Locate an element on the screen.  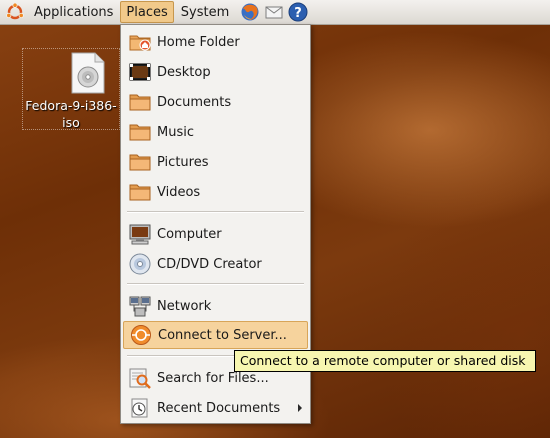
menu-item-pictures: Pictures is located at coordinates (215, 162).